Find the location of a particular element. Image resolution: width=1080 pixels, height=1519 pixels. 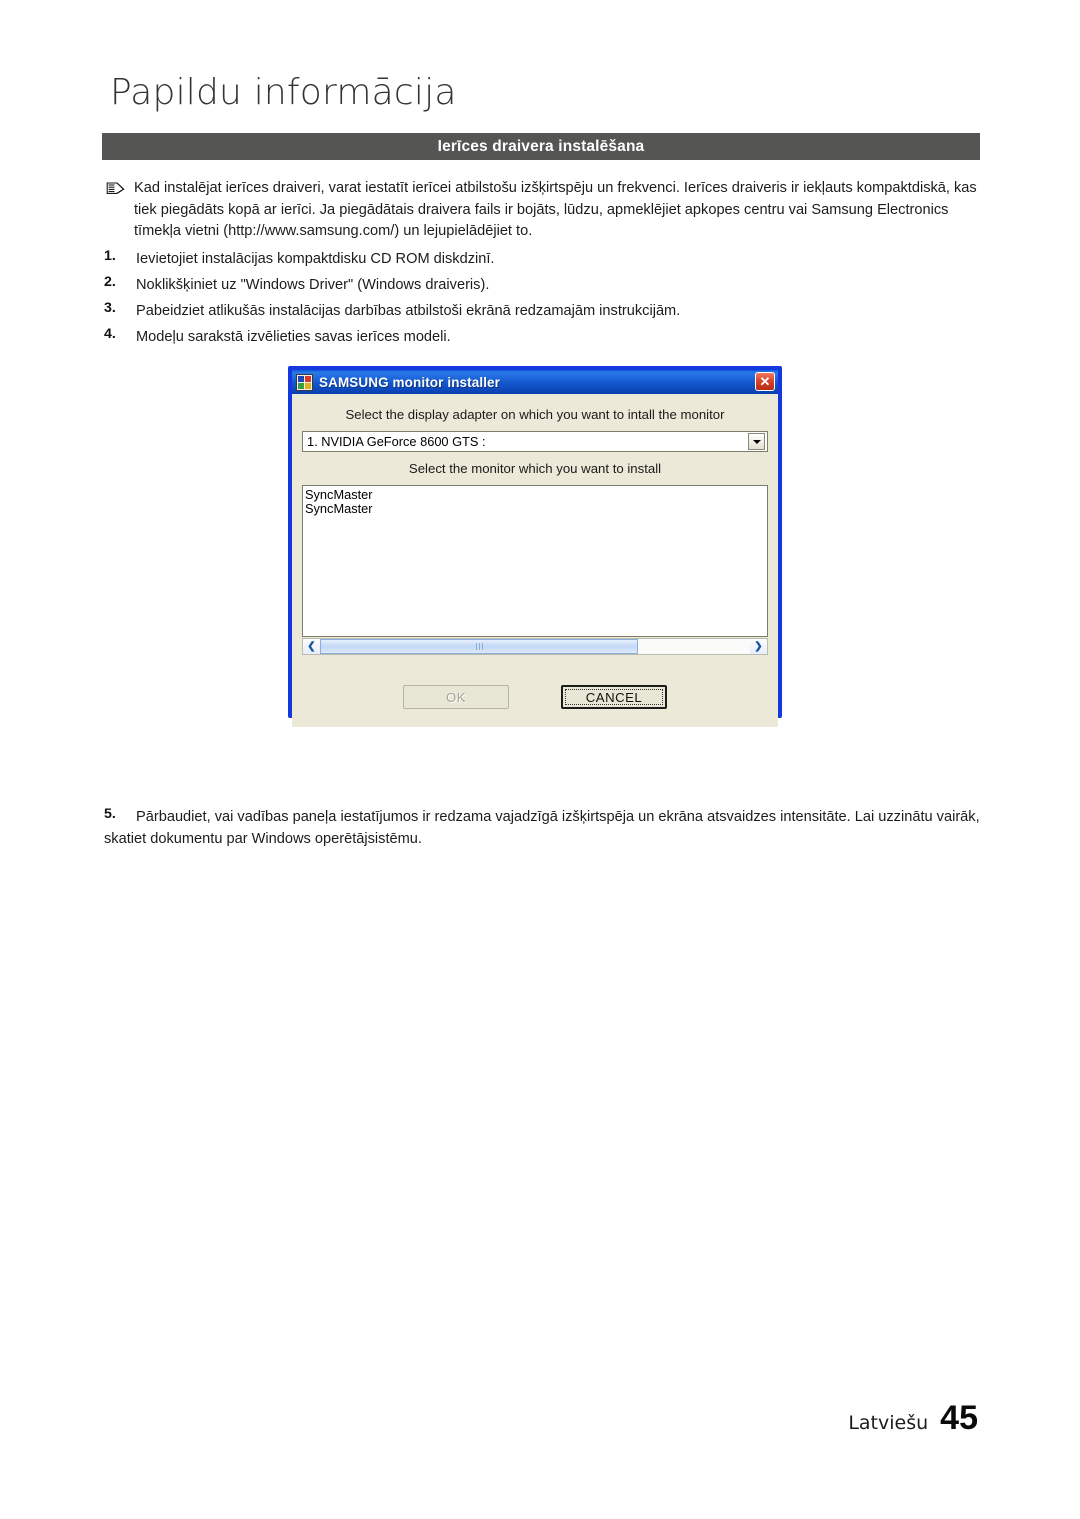

section-banner: Ierīces draivera instalēšana is located at coordinates (541, 146).